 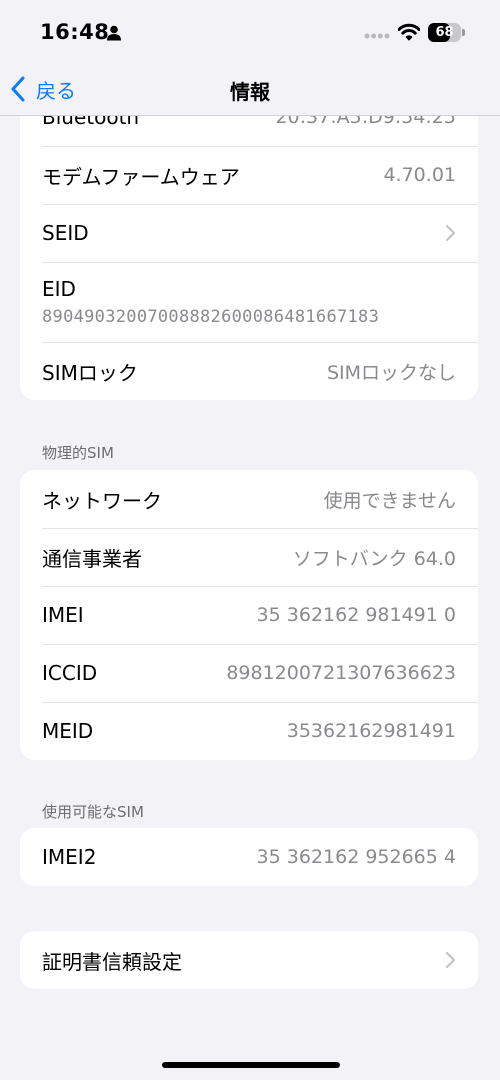 I want to click on eid-row: EID 89049032007008882600086481667183, so click(x=249, y=302).